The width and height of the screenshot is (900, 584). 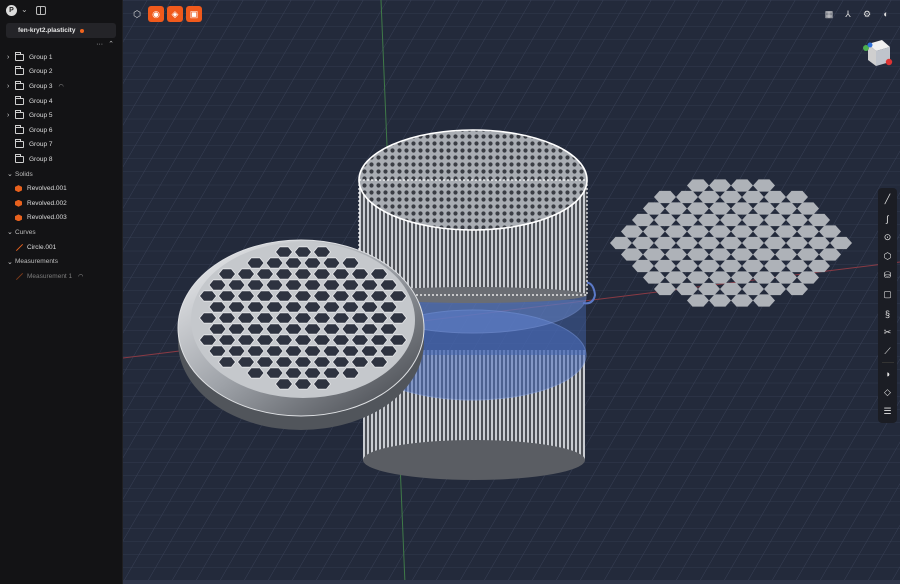 What do you see at coordinates (82, 30) in the screenshot?
I see `unsaved-indicator` at bounding box center [82, 30].